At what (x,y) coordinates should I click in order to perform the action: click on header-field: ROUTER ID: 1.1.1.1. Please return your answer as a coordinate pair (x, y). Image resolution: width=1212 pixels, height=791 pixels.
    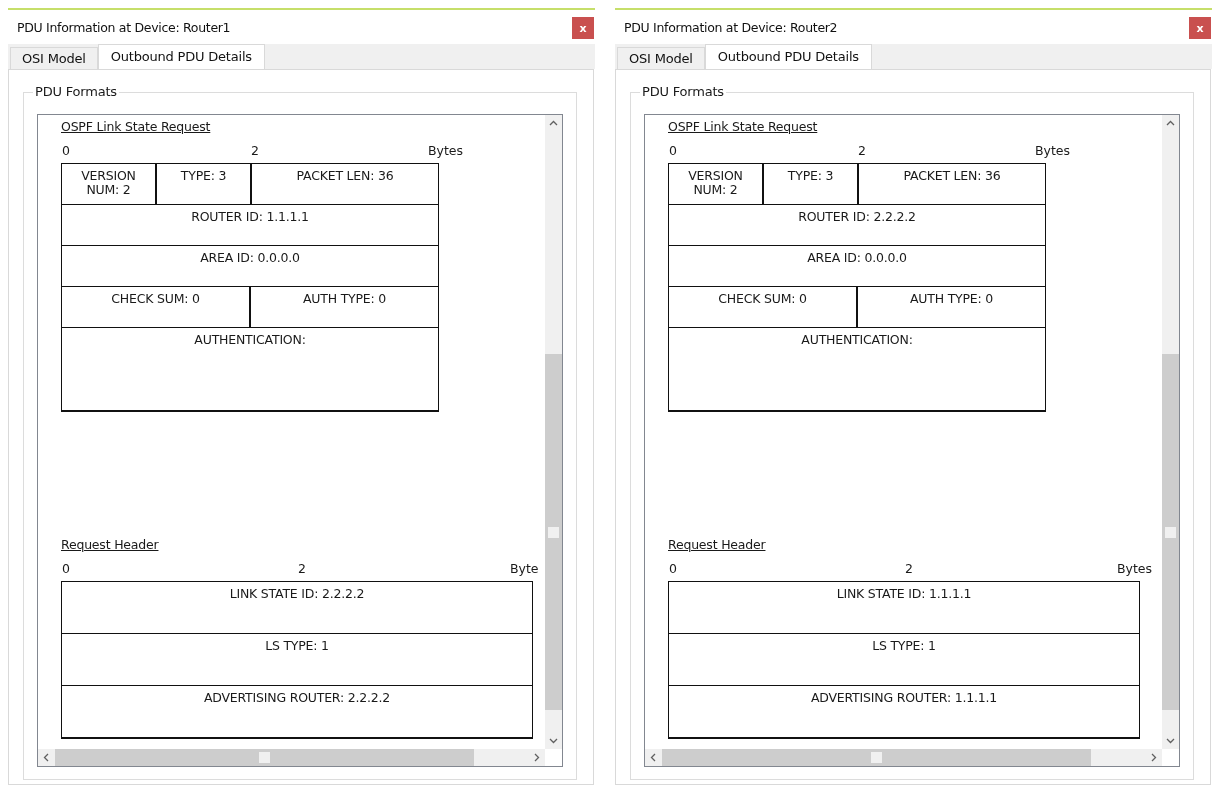
    Looking at the image, I should click on (250, 225).